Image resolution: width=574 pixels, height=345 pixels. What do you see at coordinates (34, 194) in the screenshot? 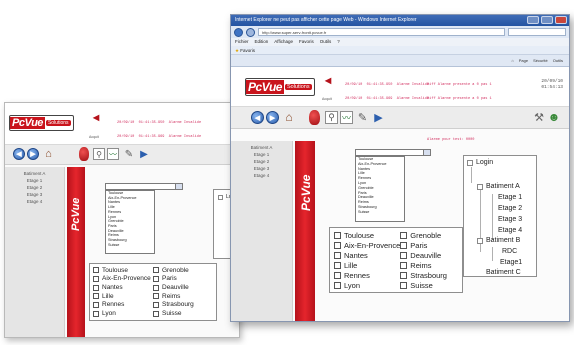
I see `back-sidebar-item: Etage 3` at bounding box center [34, 194].